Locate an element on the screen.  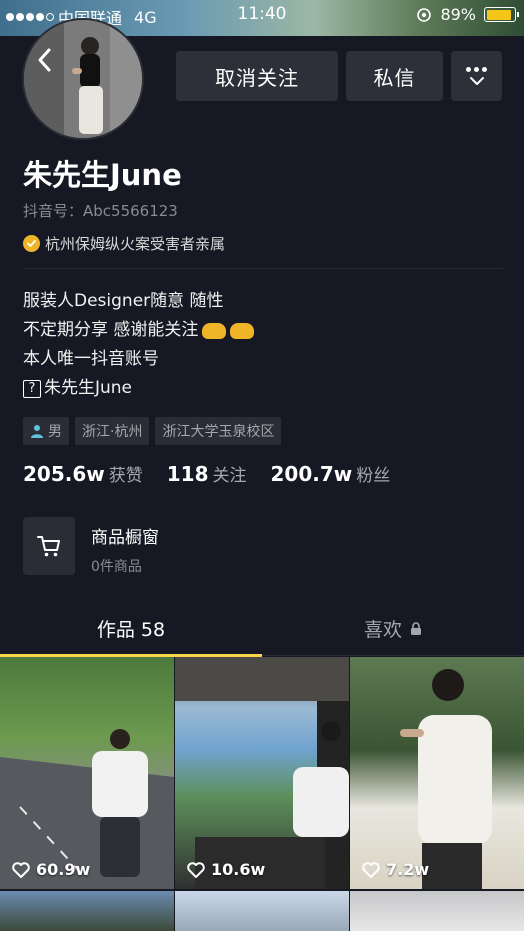
unknown-glyph-icon: ? is located at coordinates (32, 388).